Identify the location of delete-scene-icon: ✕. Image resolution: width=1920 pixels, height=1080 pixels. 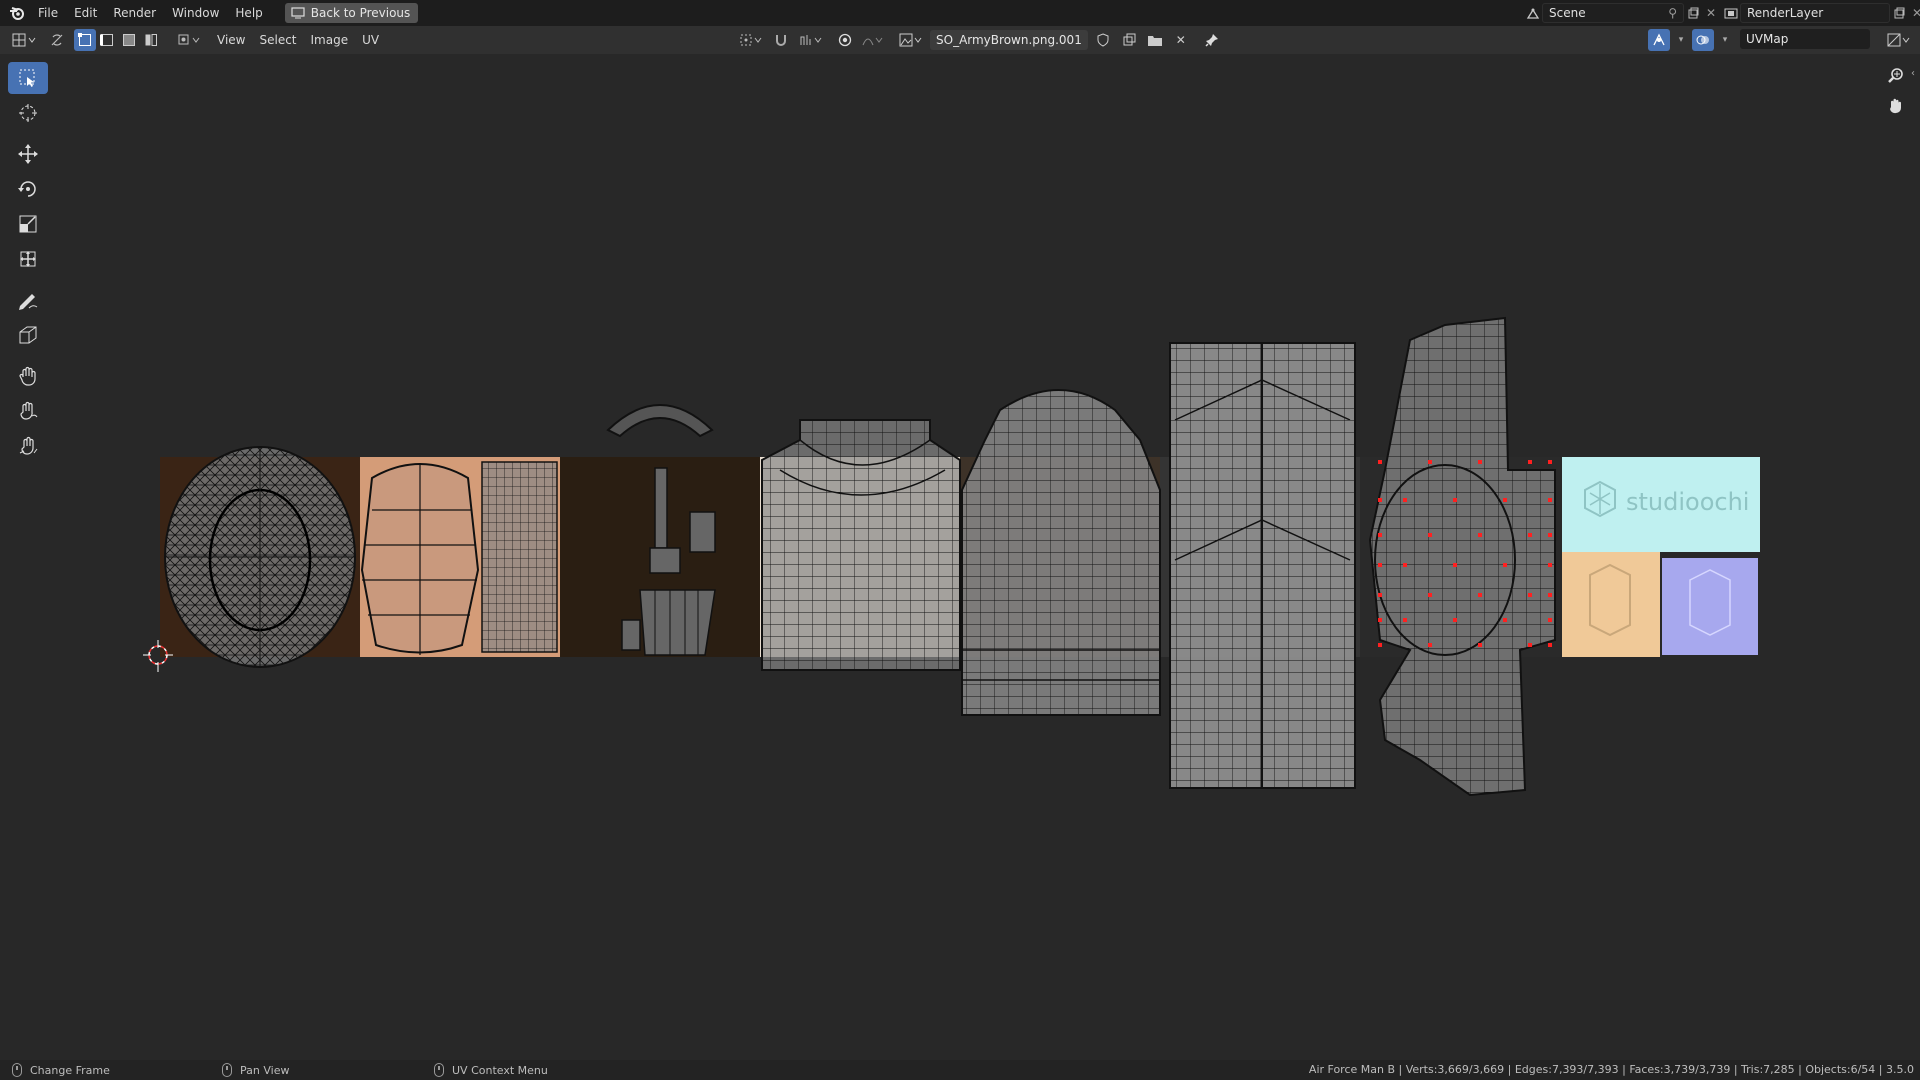
(1711, 13).